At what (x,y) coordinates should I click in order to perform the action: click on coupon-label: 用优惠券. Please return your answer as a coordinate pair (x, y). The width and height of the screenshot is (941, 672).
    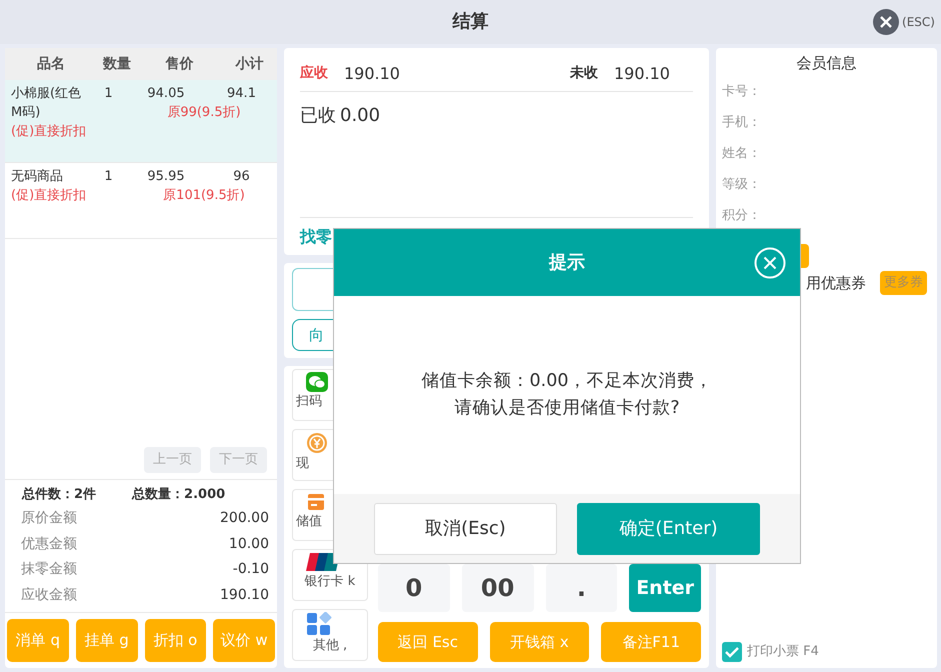
    Looking at the image, I should click on (836, 283).